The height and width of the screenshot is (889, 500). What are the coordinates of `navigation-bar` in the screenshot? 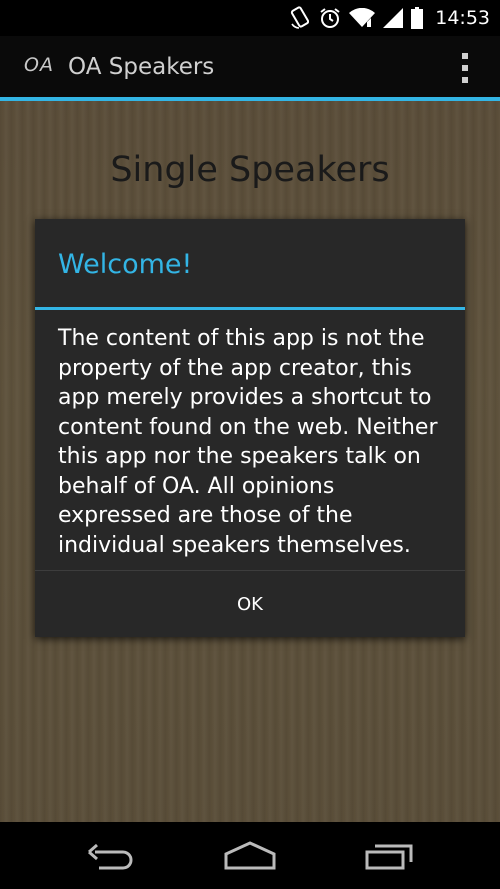 It's located at (250, 855).